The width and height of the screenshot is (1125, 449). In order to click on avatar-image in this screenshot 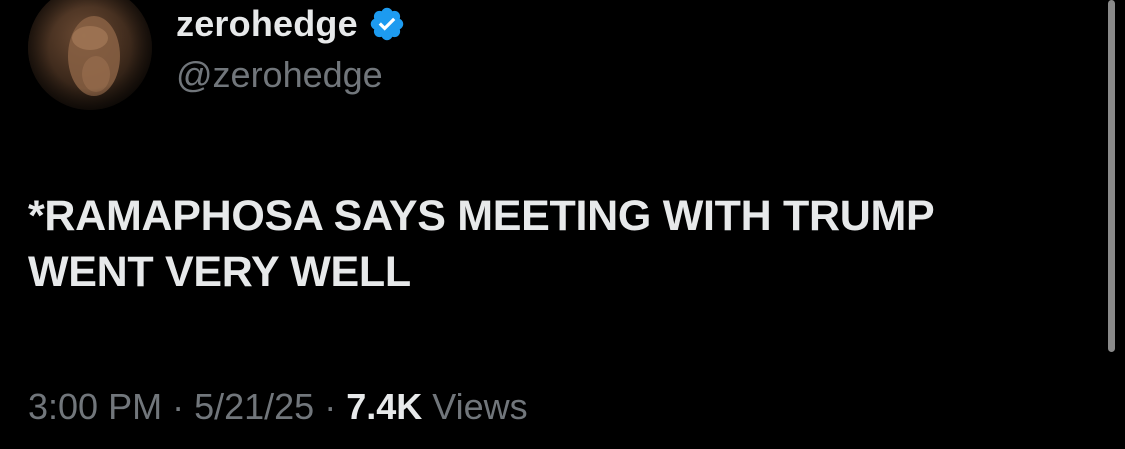, I will do `click(90, 55)`.